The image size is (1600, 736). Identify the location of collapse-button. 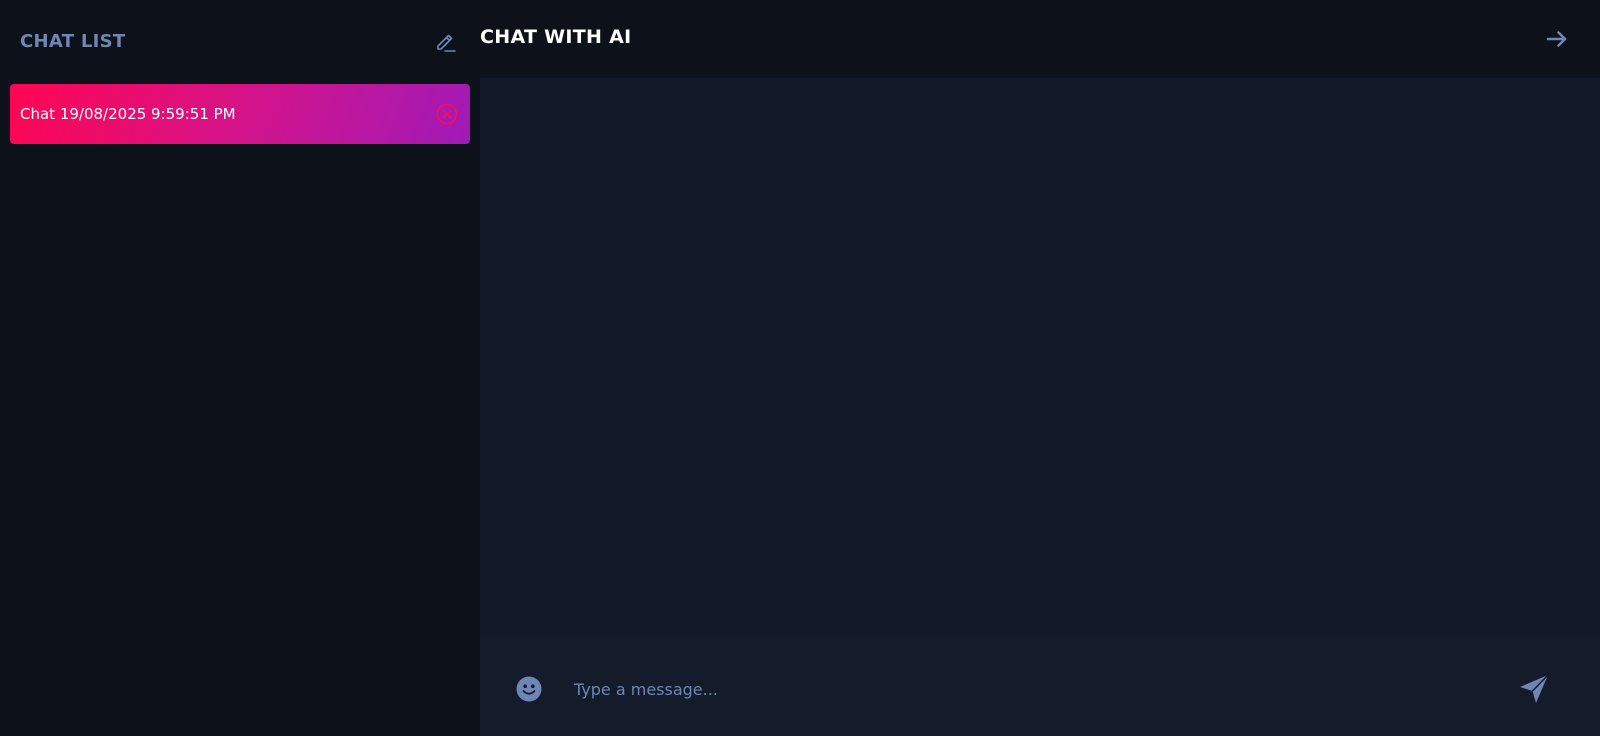
(1557, 39).